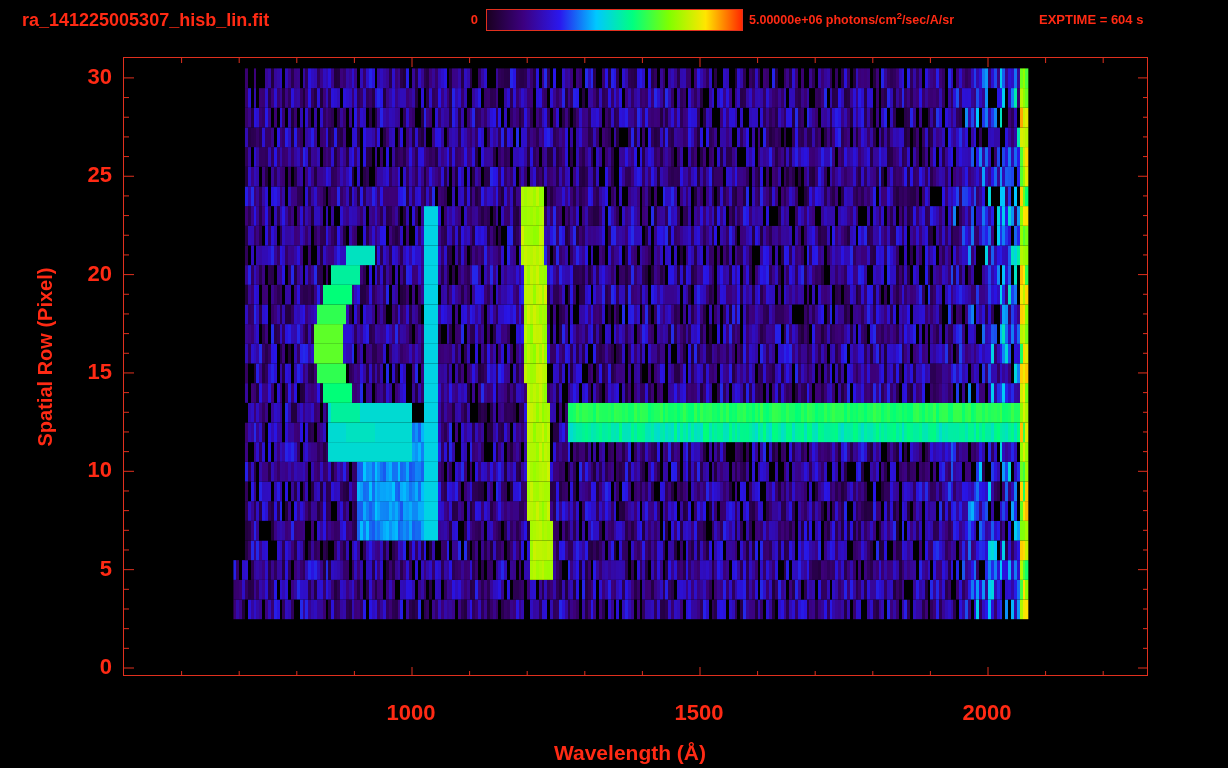  I want to click on y-tick-label: 10, so click(99, 470).